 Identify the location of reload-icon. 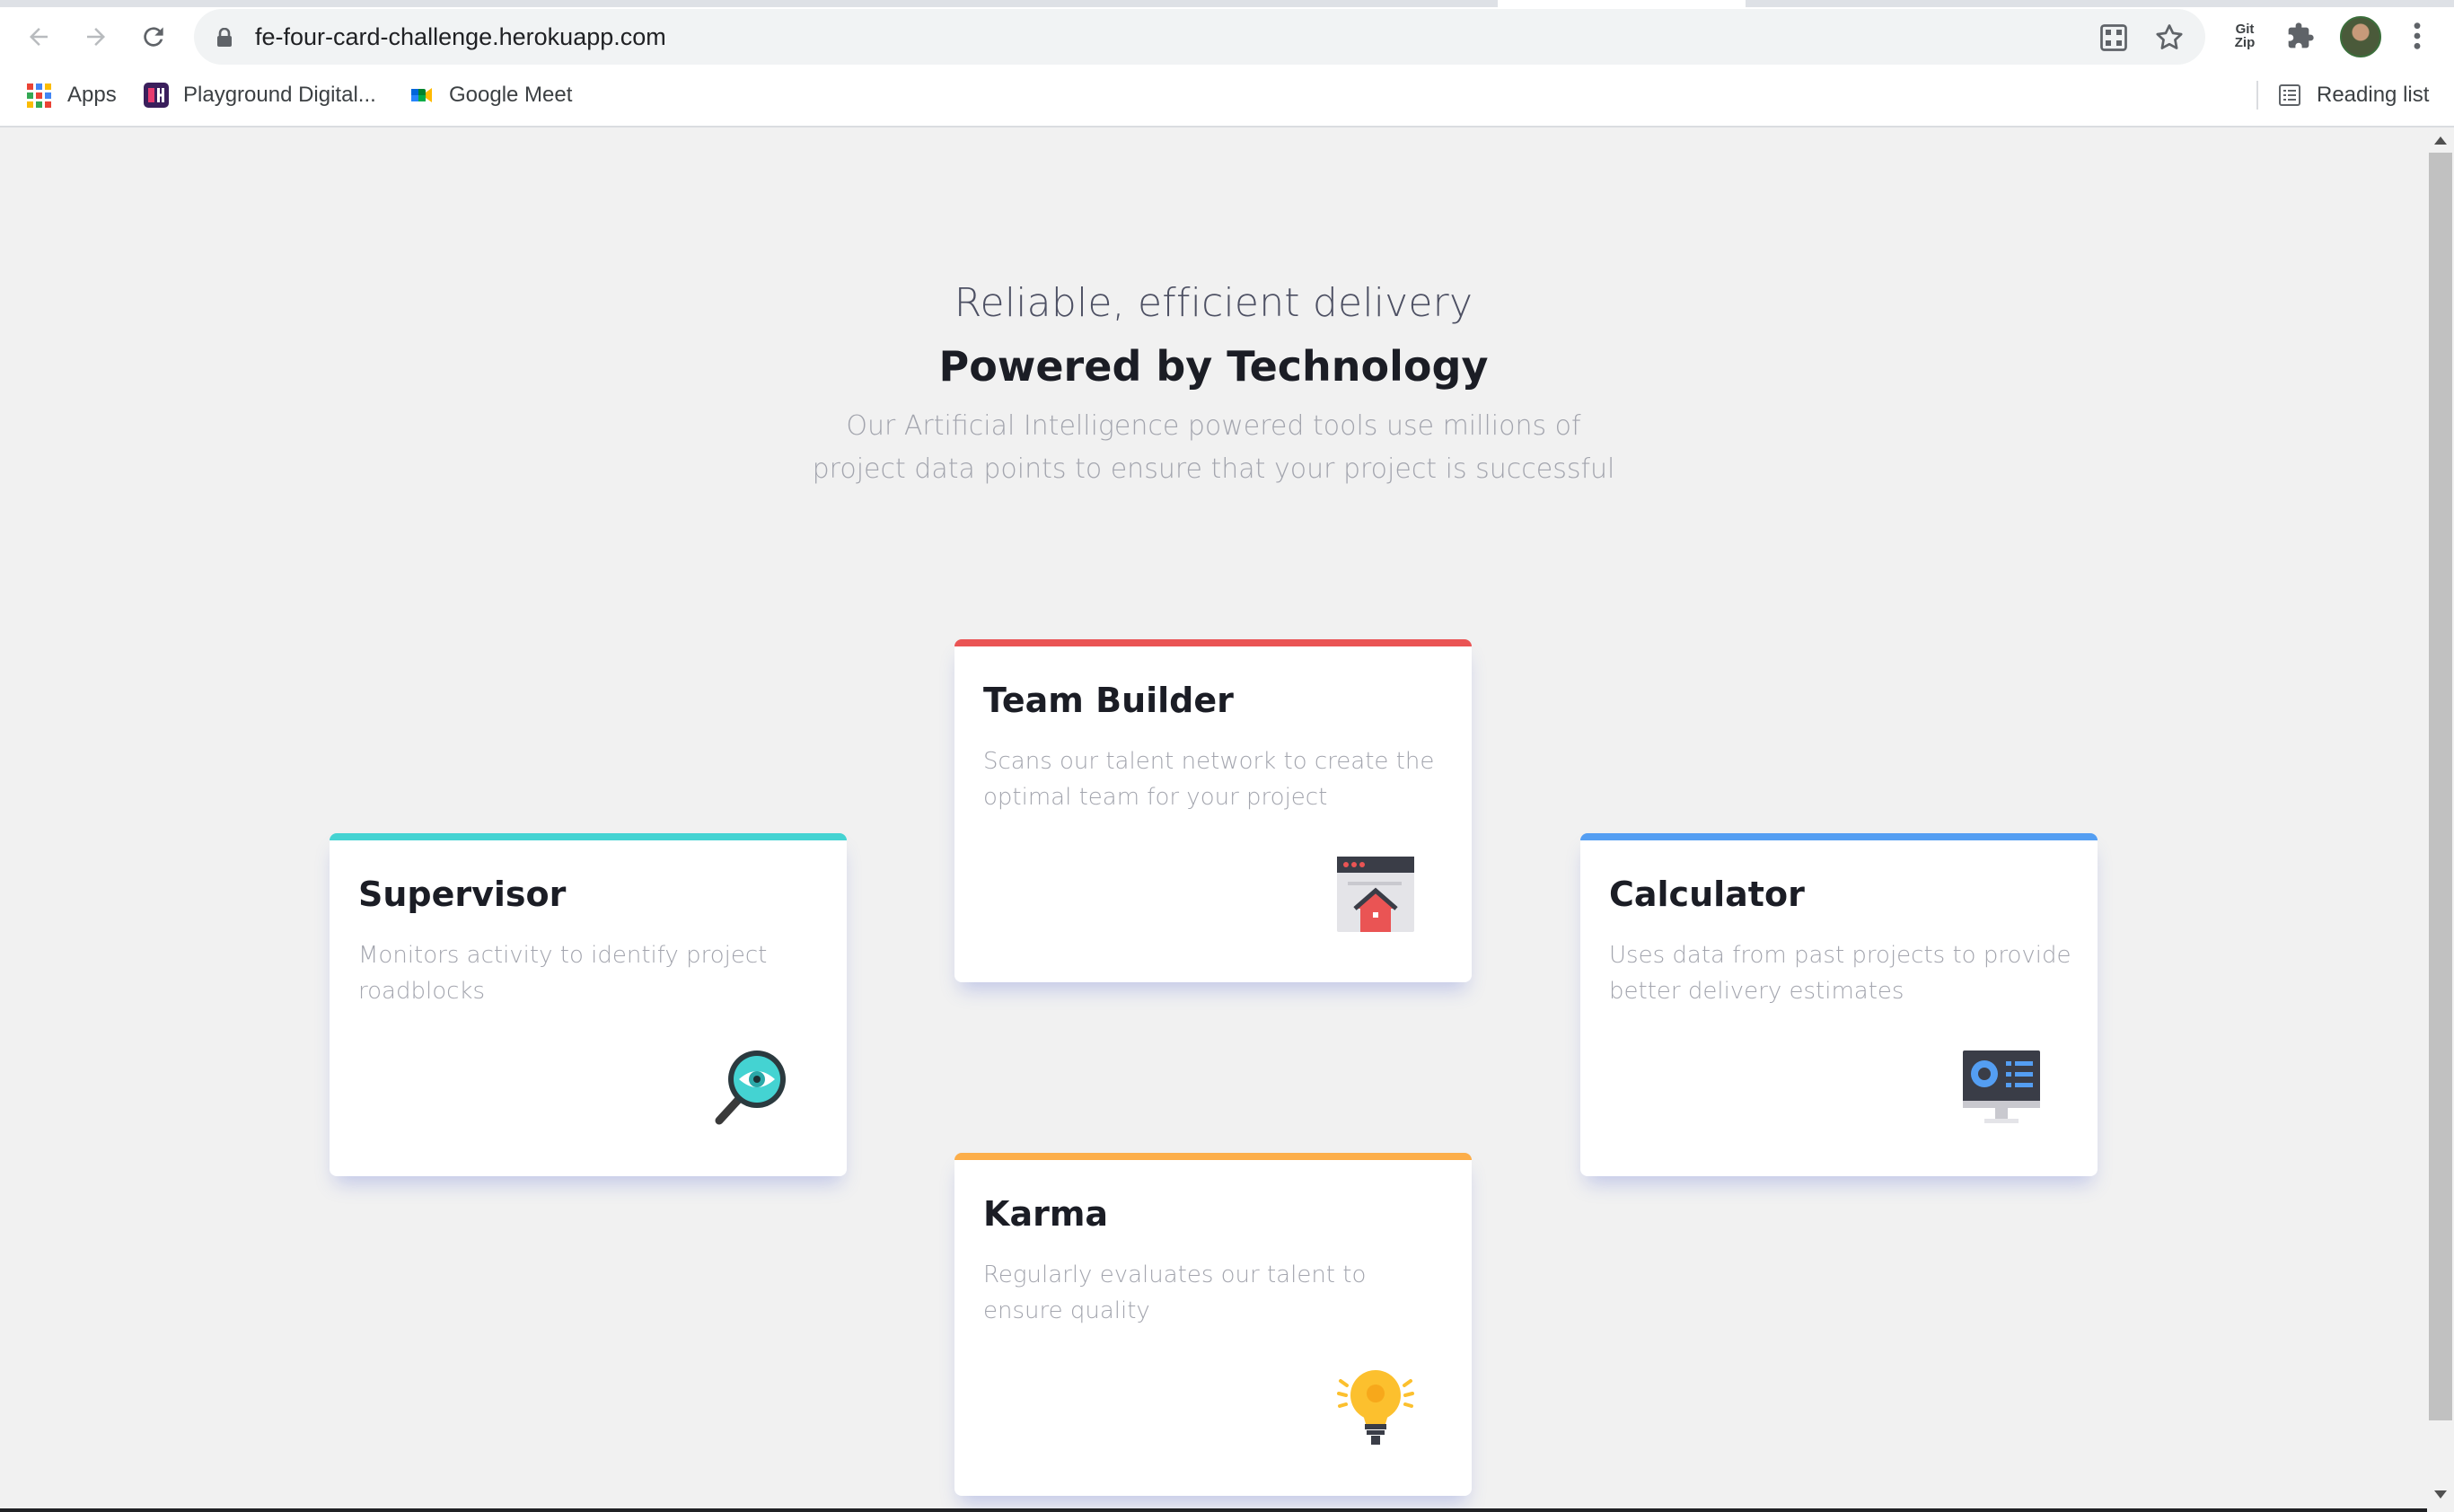
(153, 37).